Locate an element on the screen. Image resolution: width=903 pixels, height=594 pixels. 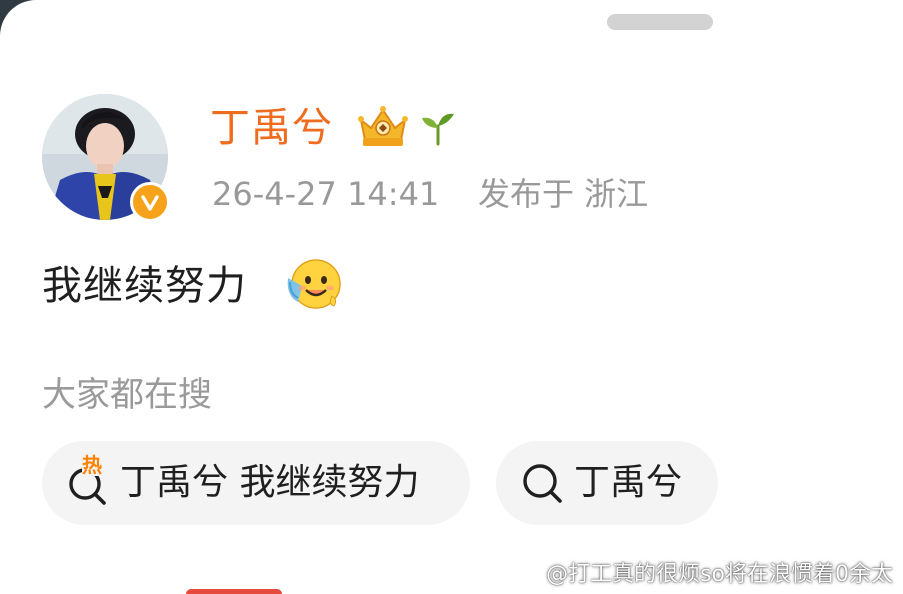
hot-search-icon: 热 is located at coordinates (89, 480).